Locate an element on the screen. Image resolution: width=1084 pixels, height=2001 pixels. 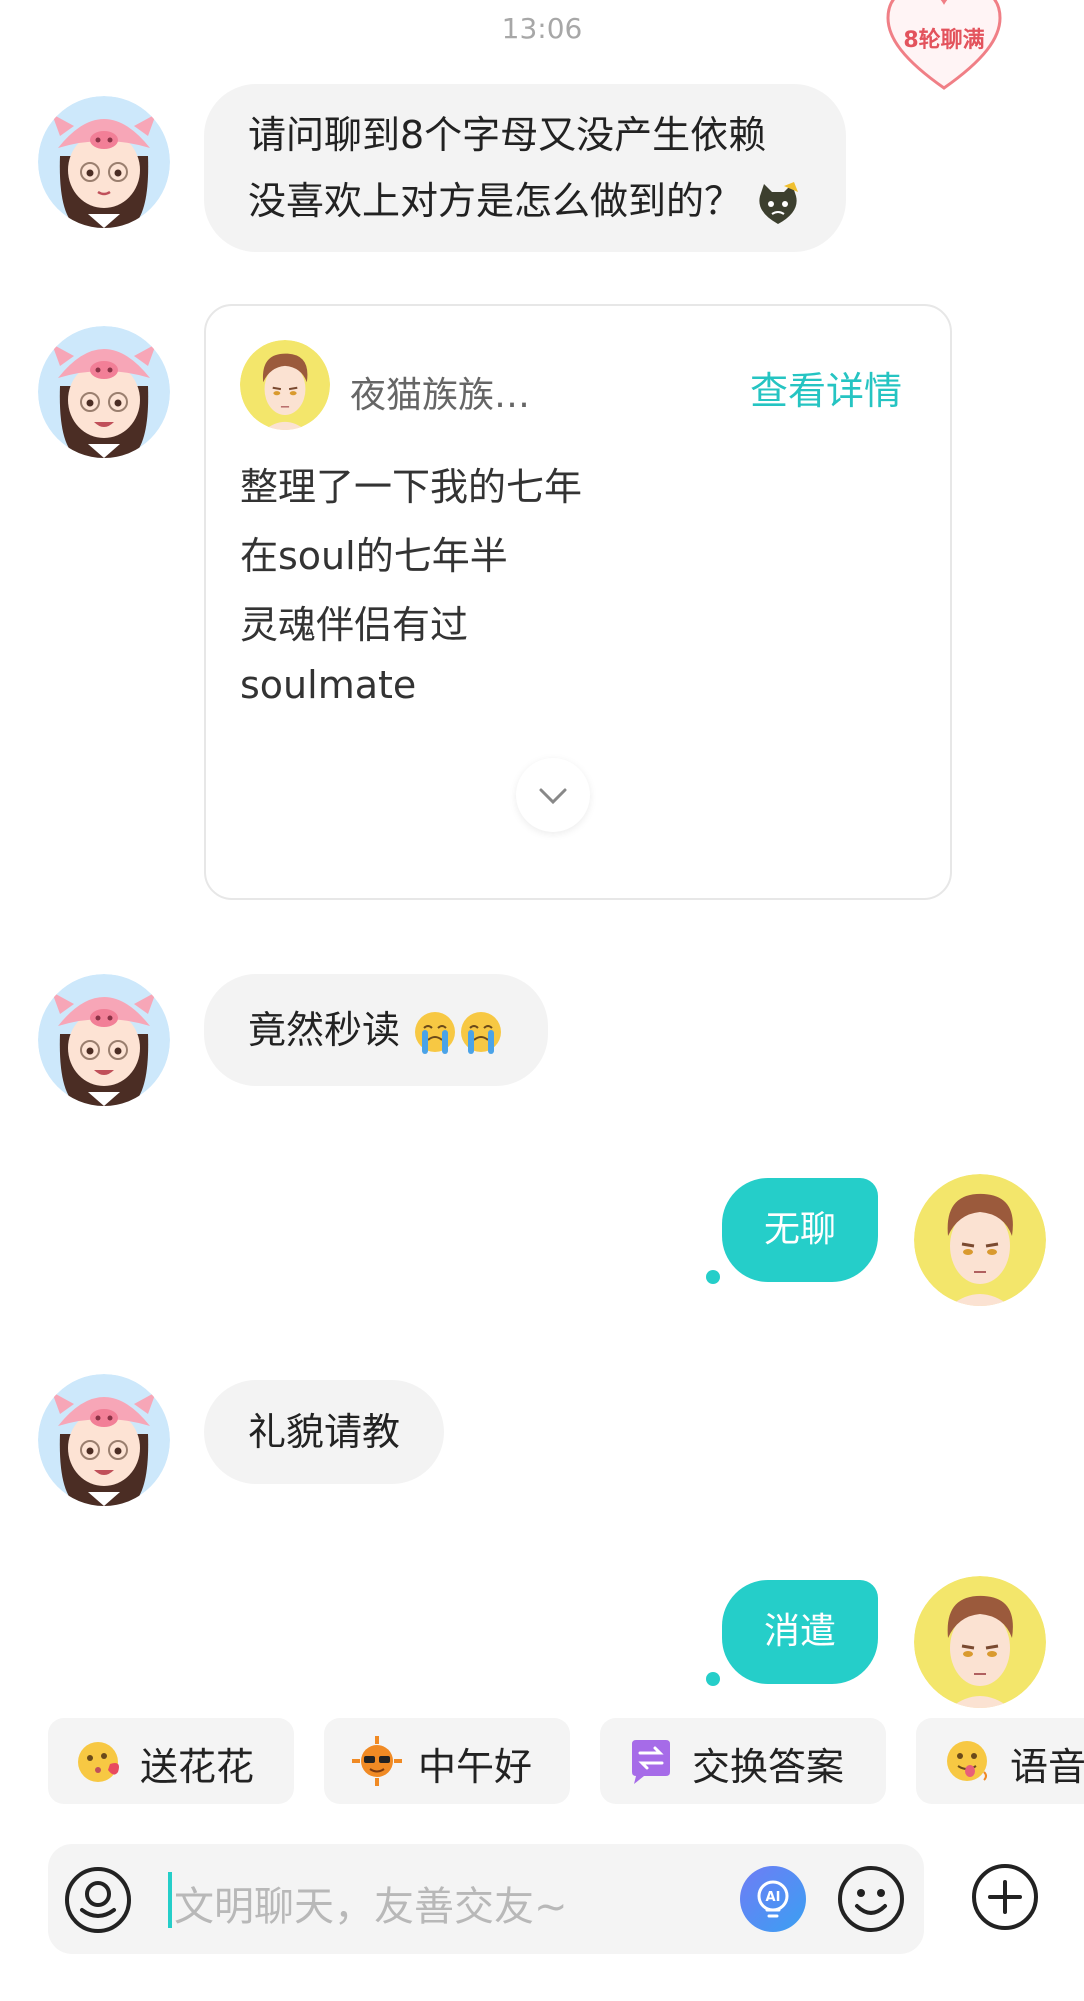
chevron-down-icon is located at coordinates (553, 796).